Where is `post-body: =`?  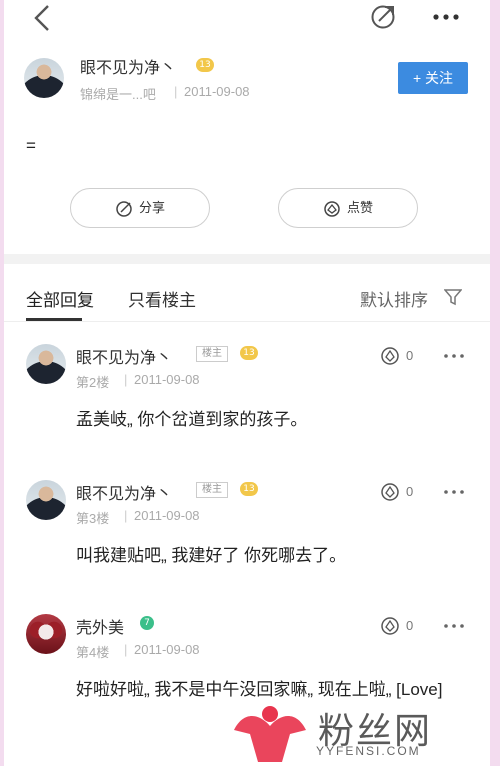 post-body: = is located at coordinates (31, 145).